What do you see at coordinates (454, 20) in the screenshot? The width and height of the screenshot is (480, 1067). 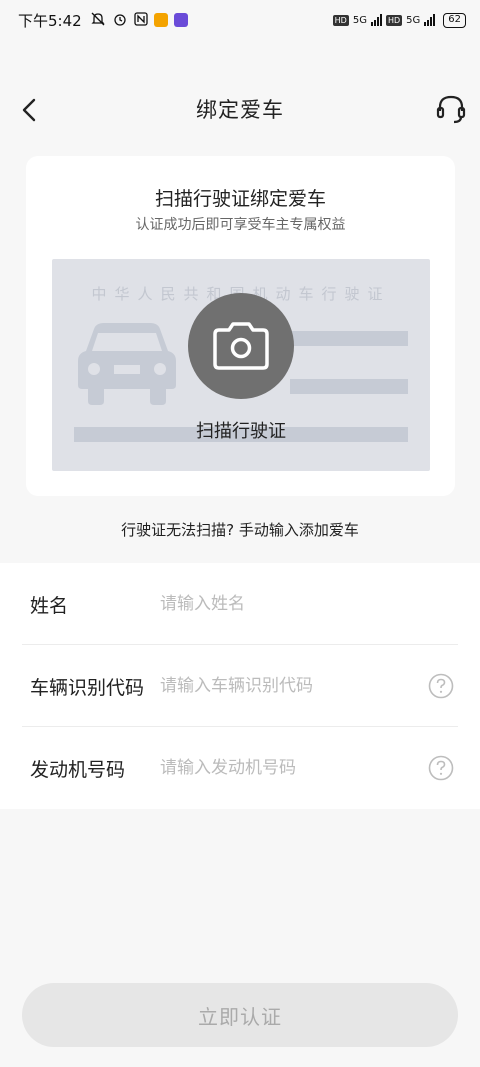 I see `battery-indicator: 62` at bounding box center [454, 20].